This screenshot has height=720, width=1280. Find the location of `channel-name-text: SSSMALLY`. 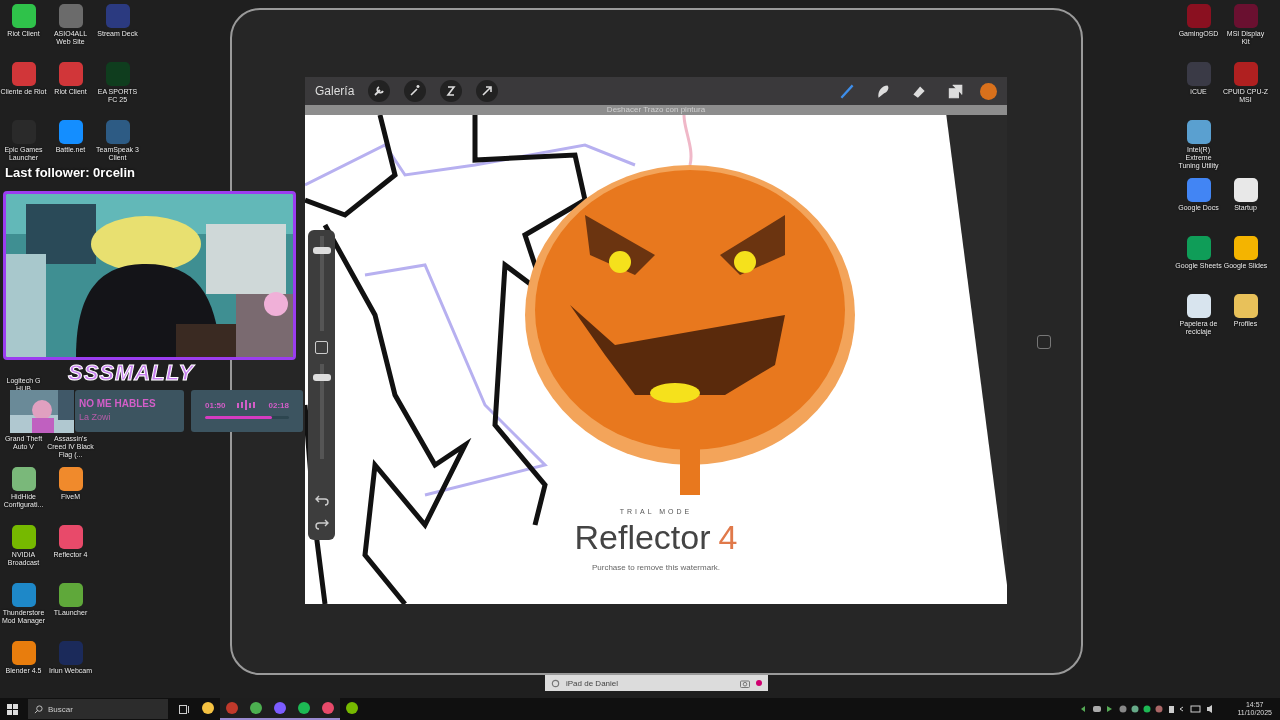

channel-name-text: SSSMALLY is located at coordinates (131, 373).